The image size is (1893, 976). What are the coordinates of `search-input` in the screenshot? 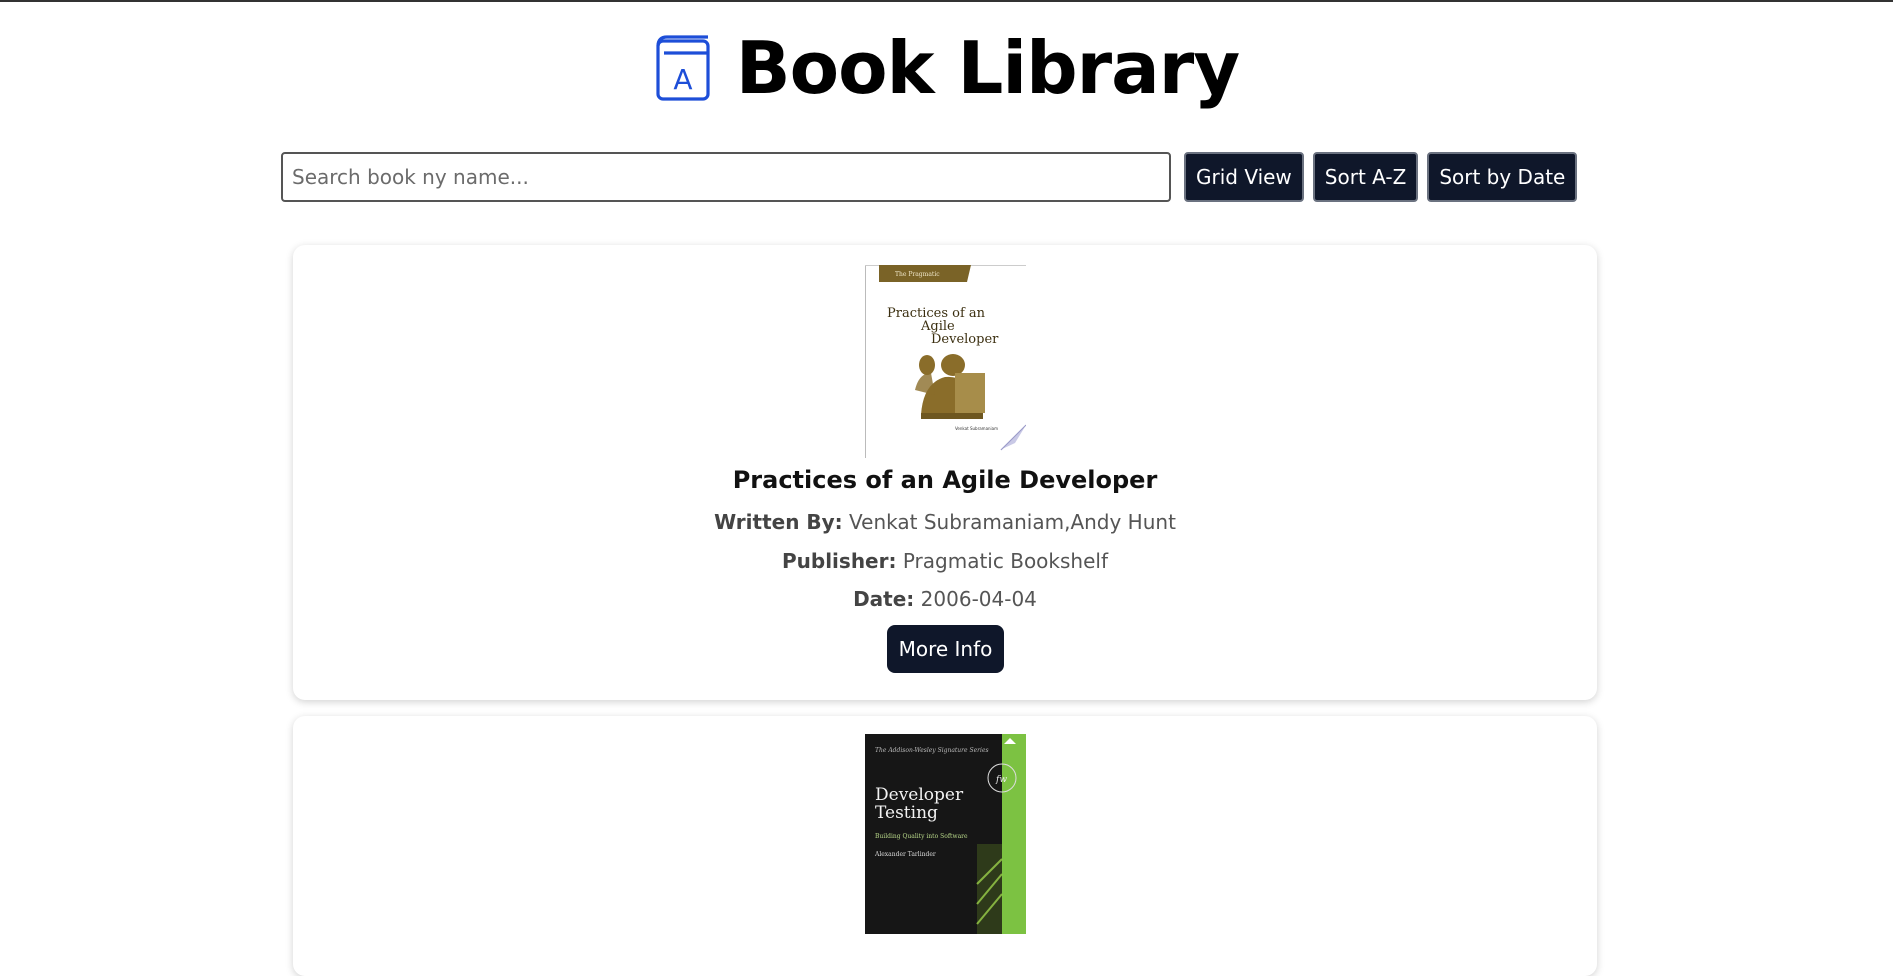 It's located at (726, 177).